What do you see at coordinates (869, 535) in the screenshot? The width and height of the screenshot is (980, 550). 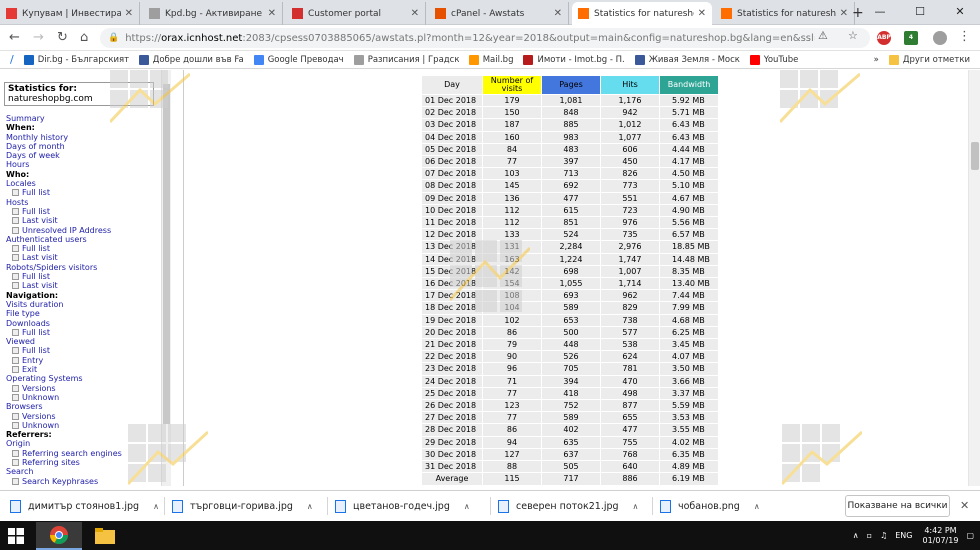 I see `network-icon: ▫` at bounding box center [869, 535].